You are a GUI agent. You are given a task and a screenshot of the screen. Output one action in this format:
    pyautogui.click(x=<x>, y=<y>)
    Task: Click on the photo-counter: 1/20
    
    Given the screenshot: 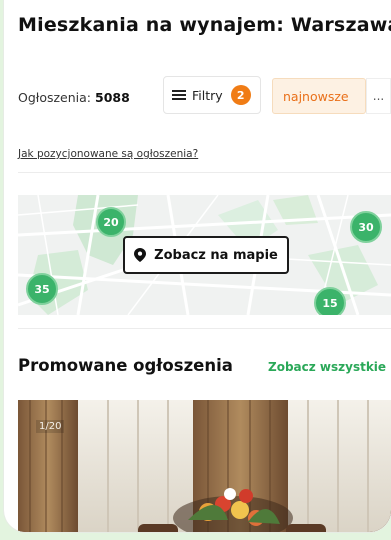 What is the action you would take?
    pyautogui.click(x=50, y=426)
    